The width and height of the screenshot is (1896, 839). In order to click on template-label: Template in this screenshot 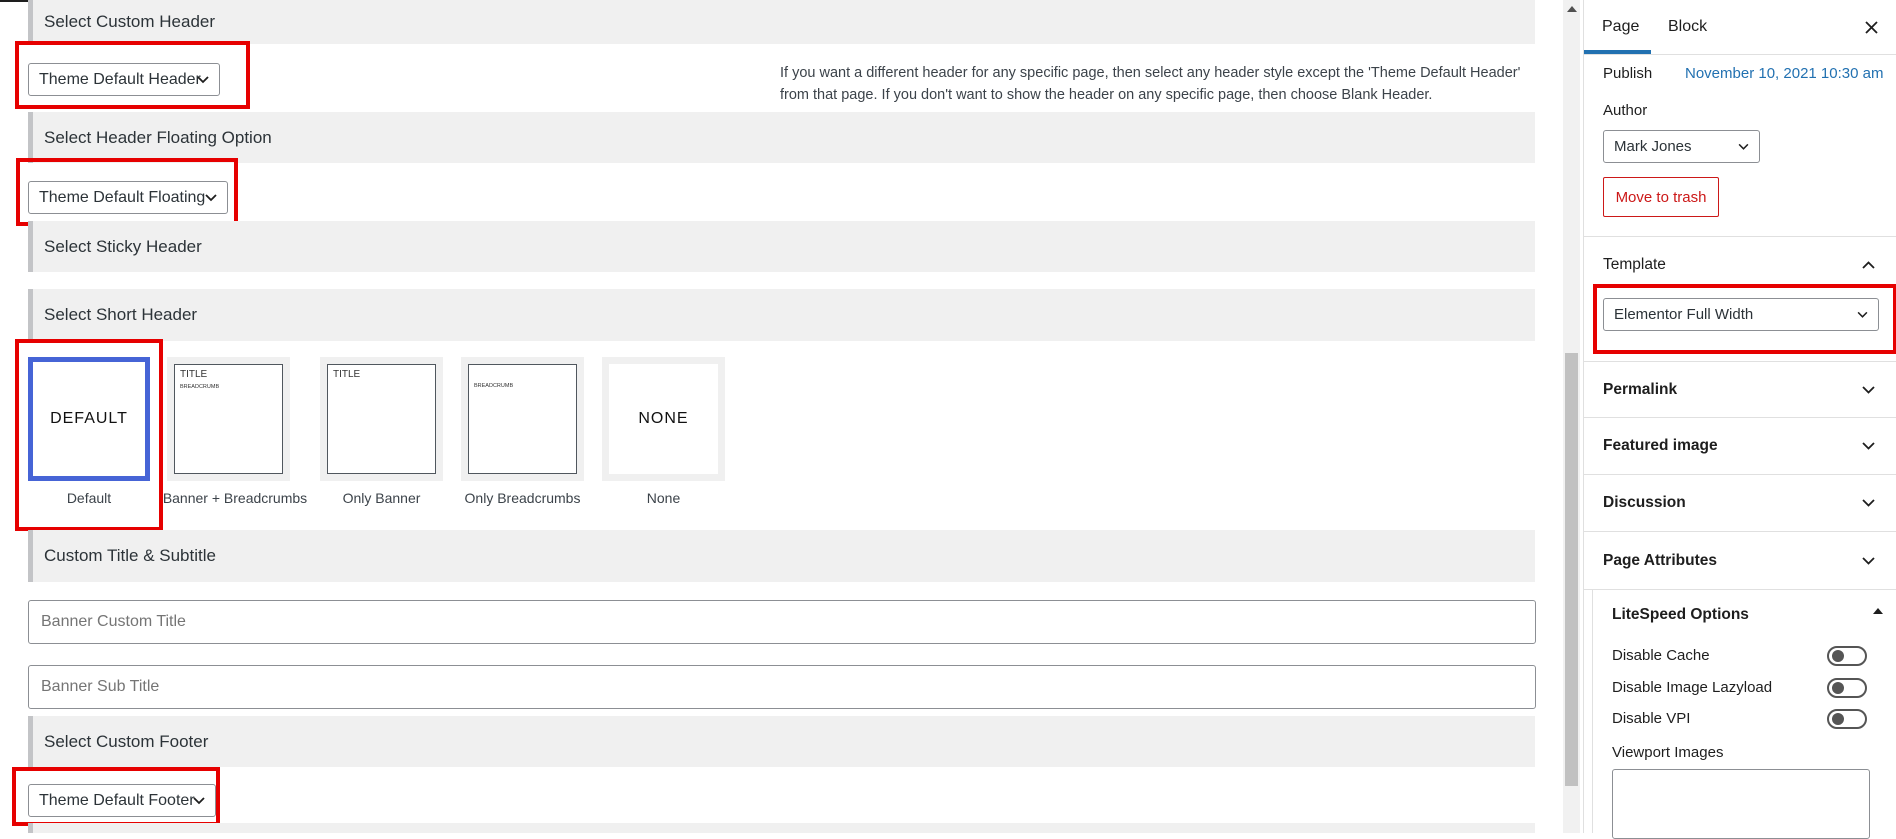, I will do `click(1634, 264)`.